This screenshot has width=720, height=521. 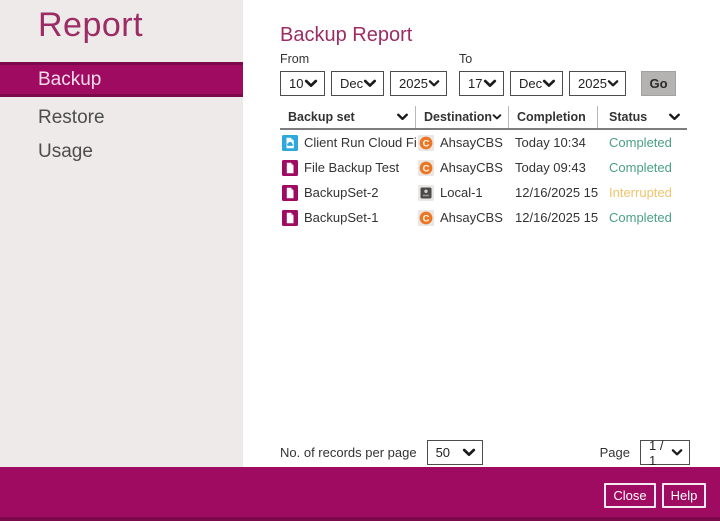 I want to click on completion-time: Today 10:34, so click(x=550, y=142).